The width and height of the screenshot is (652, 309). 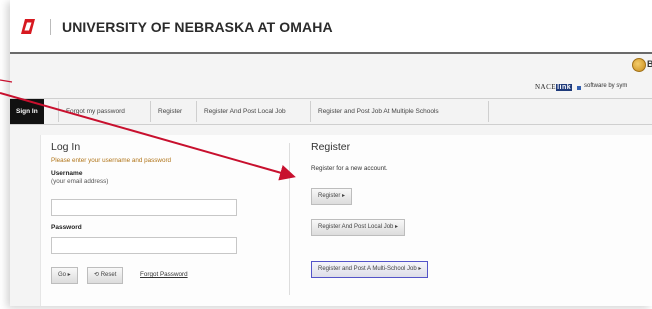 I want to click on register-multi-school-button: Register and Post A Multi-School Job ▸, so click(x=370, y=269).